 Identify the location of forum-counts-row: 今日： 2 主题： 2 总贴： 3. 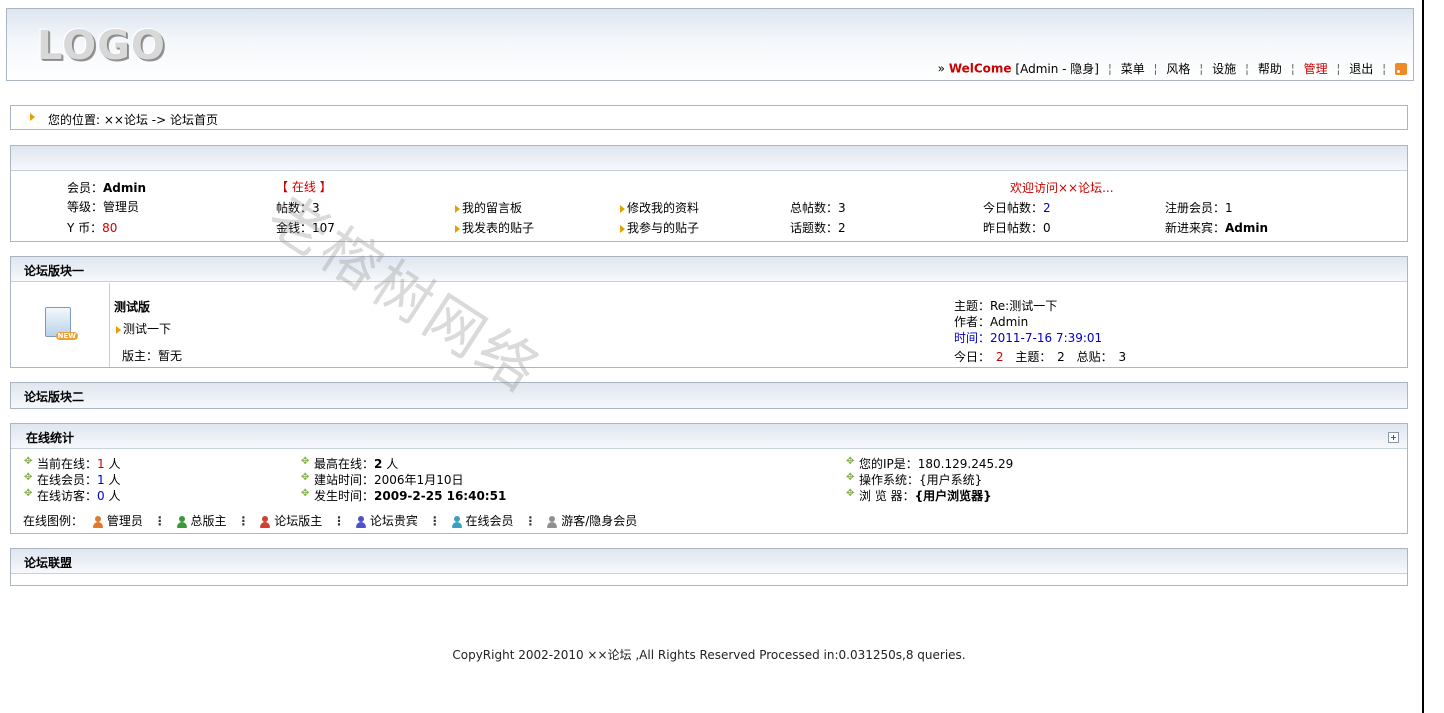
(1040, 356).